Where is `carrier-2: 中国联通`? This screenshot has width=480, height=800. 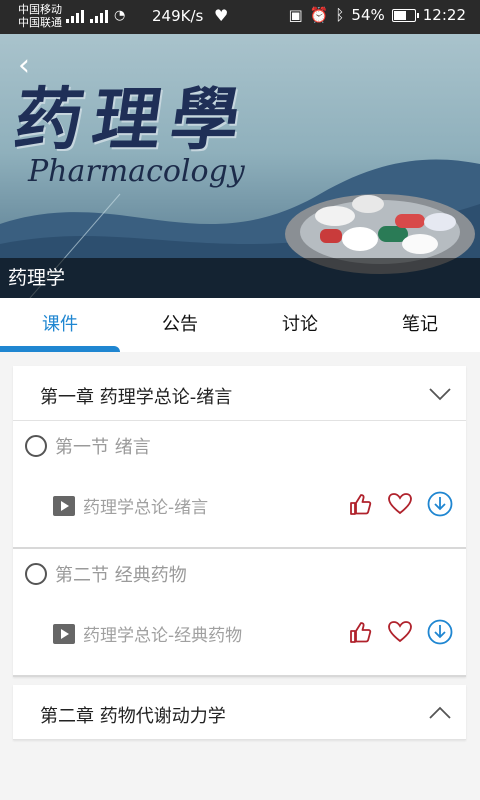 carrier-2: 中国联通 is located at coordinates (40, 22).